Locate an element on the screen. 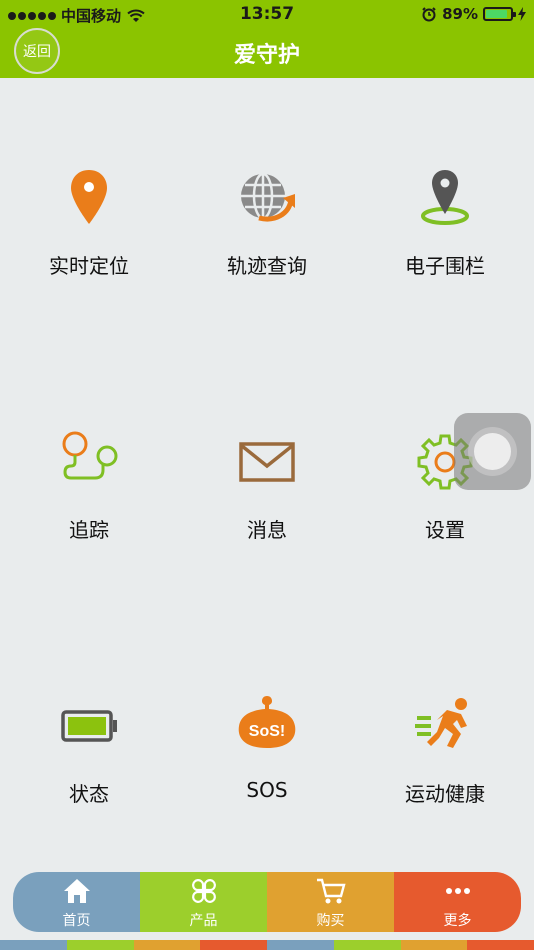  mail-icon is located at coordinates (267, 462).